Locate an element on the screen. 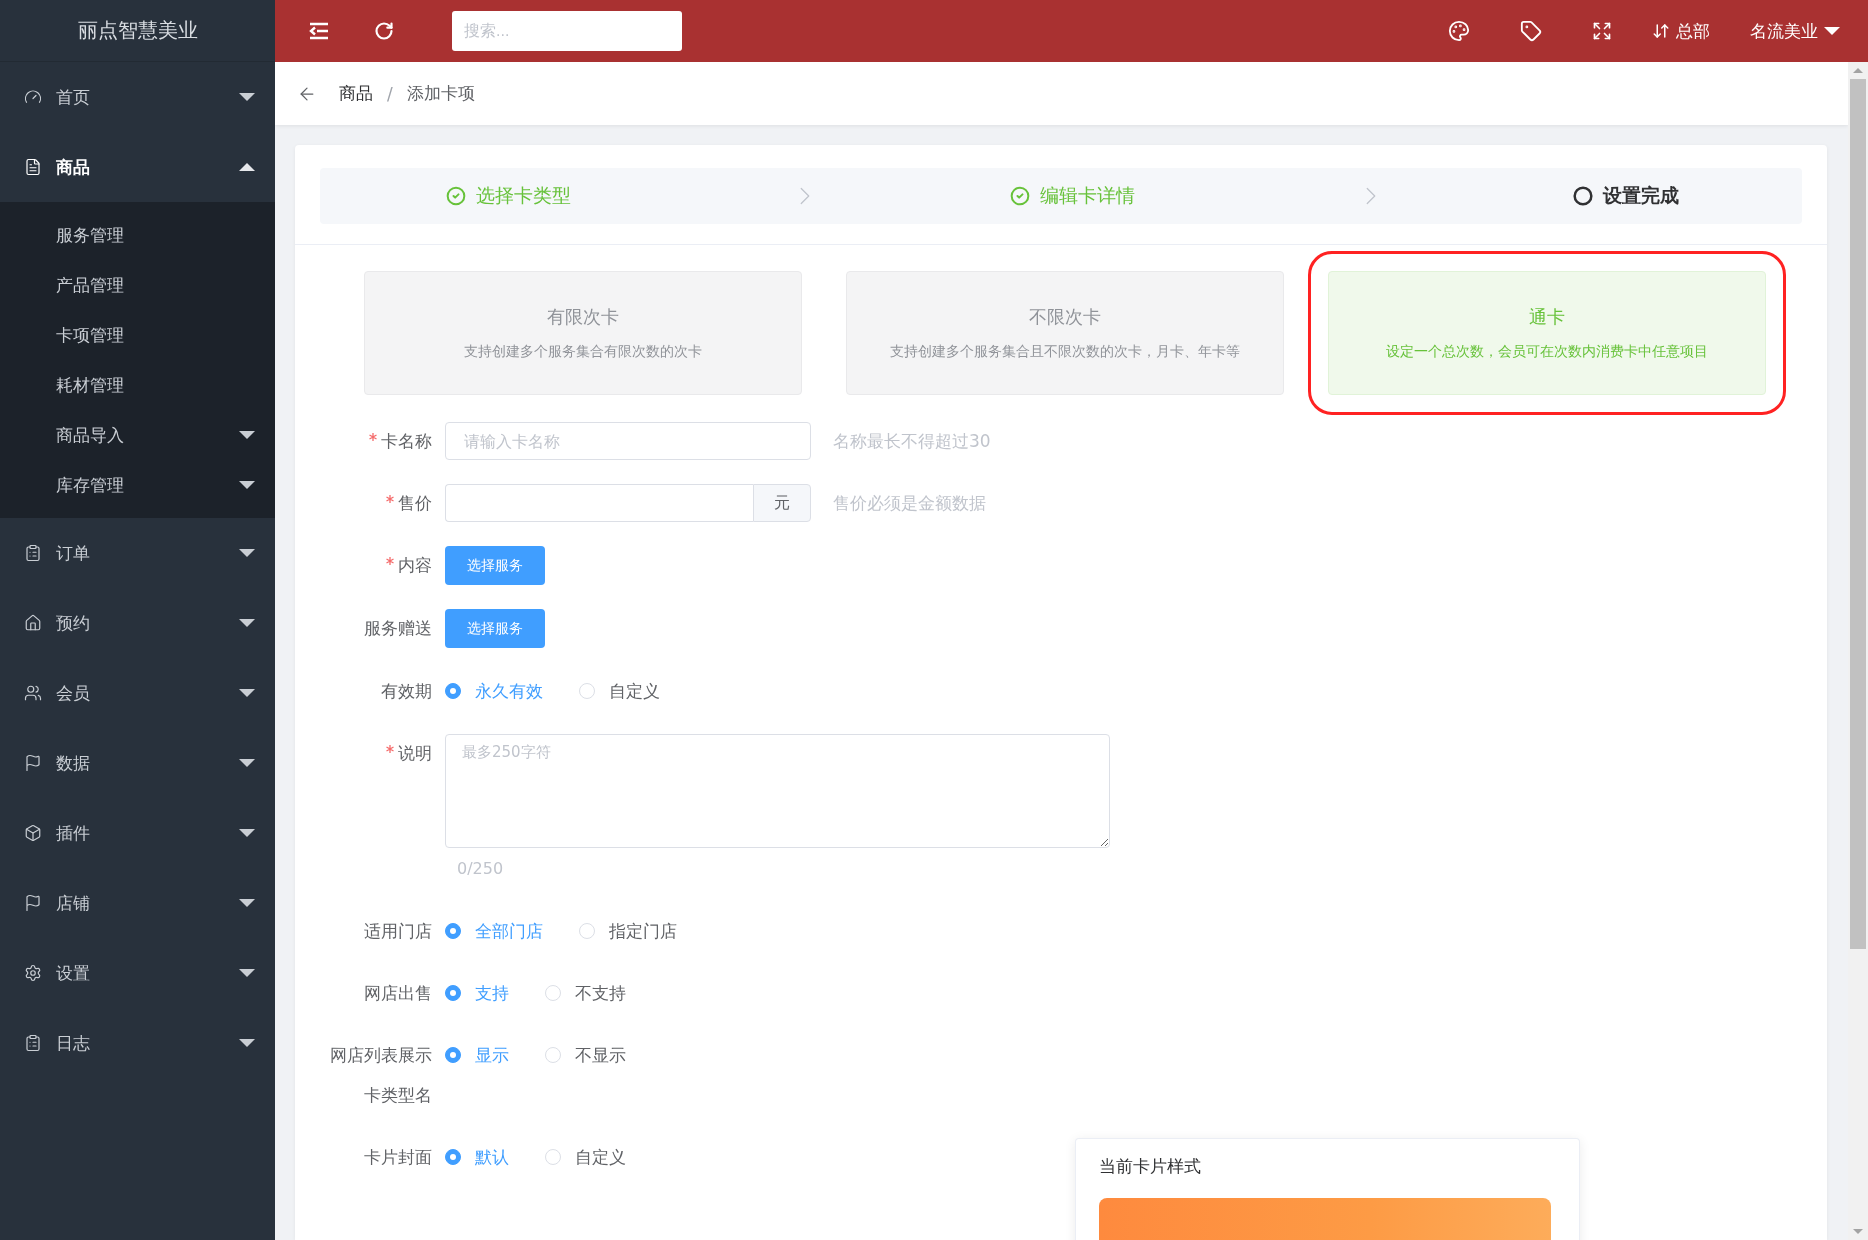 The height and width of the screenshot is (1240, 1868). breadcrumb-current: 添加卡项 is located at coordinates (440, 93).